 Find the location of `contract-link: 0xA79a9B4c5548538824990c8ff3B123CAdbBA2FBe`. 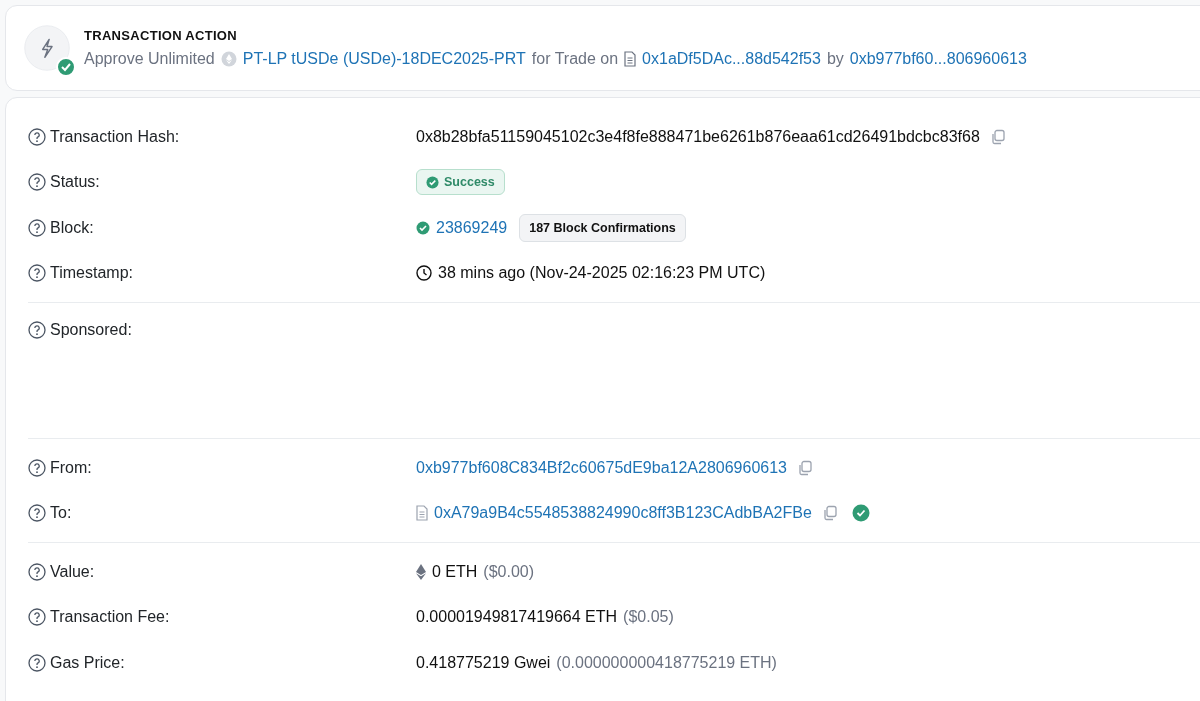

contract-link: 0xA79a9B4c5548538824990c8ff3B123CAdbBA2FBe is located at coordinates (623, 513).